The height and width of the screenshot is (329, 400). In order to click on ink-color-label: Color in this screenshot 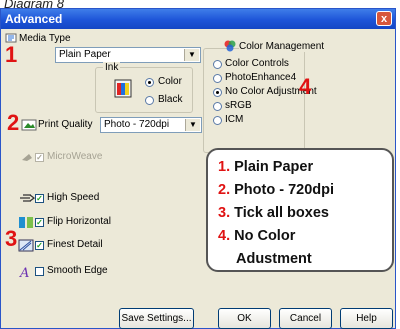, I will do `click(170, 81)`.